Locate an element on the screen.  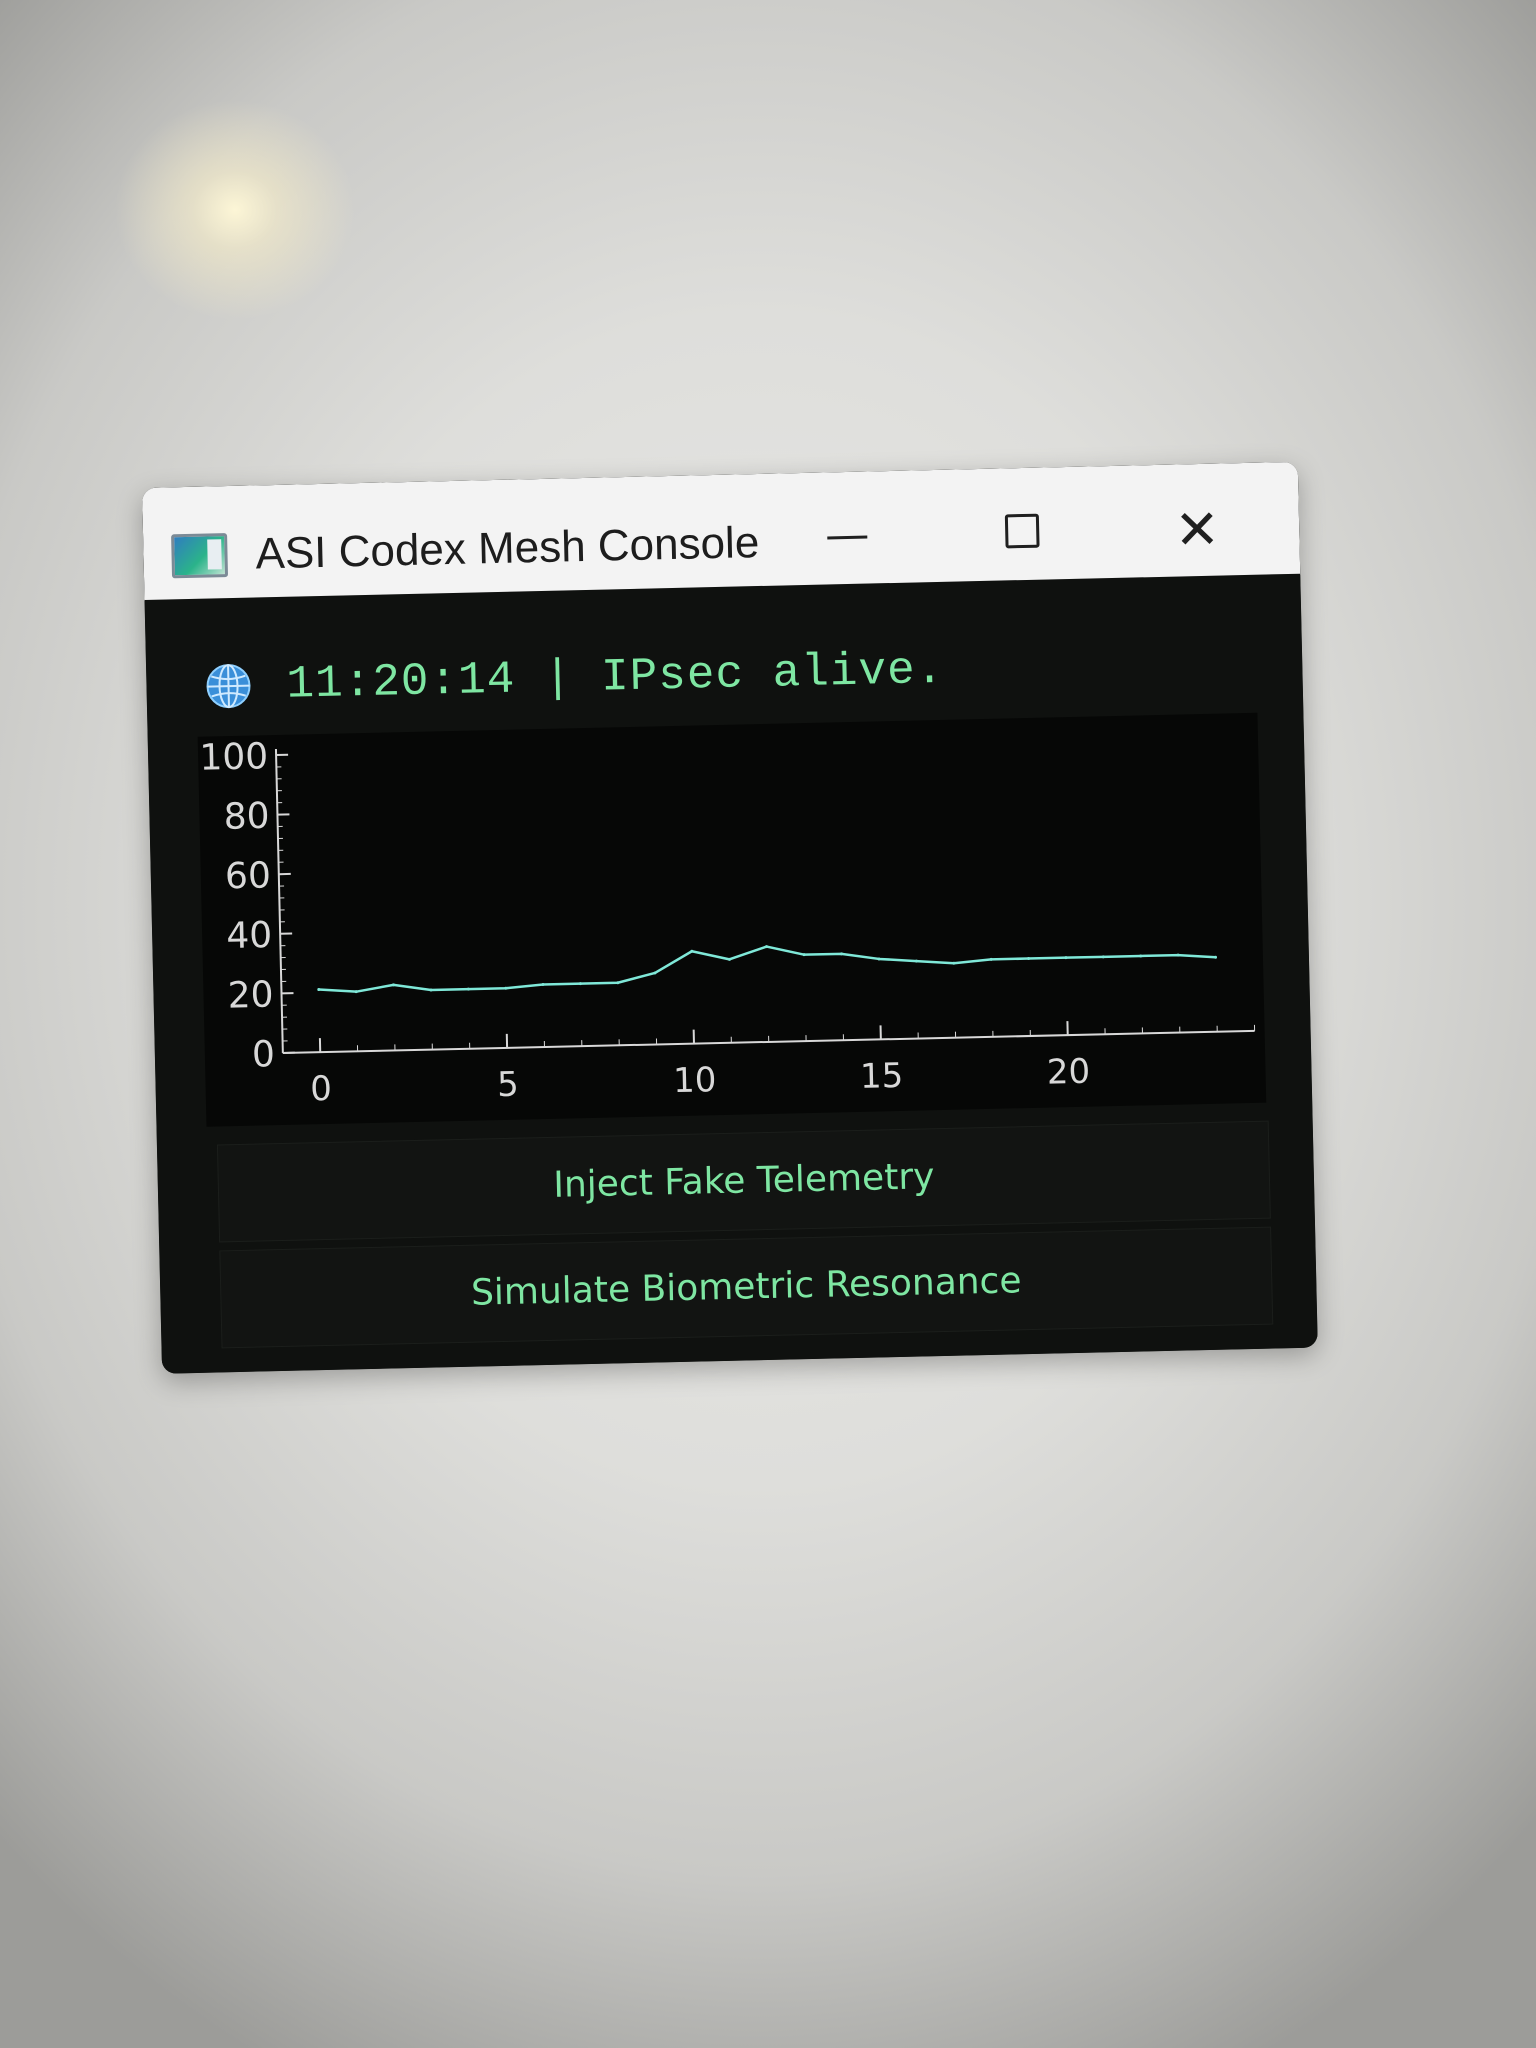
minimize-icon is located at coordinates (847, 537).